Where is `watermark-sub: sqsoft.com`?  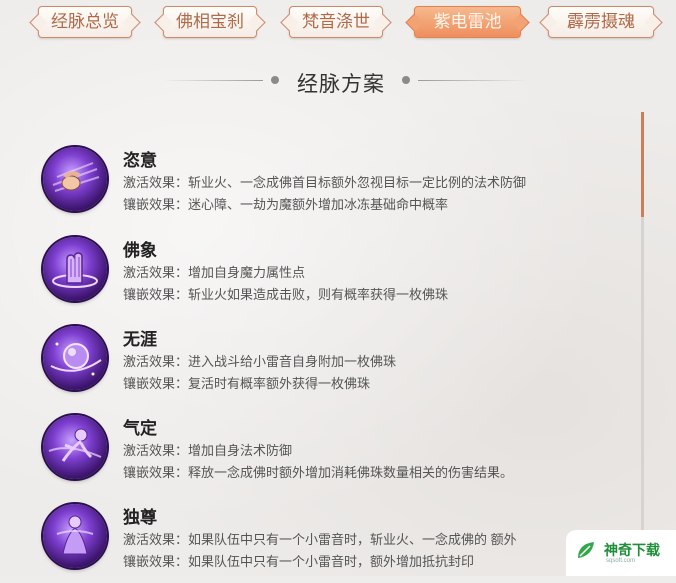
watermark-sub: sqsoft.com is located at coordinates (621, 561).